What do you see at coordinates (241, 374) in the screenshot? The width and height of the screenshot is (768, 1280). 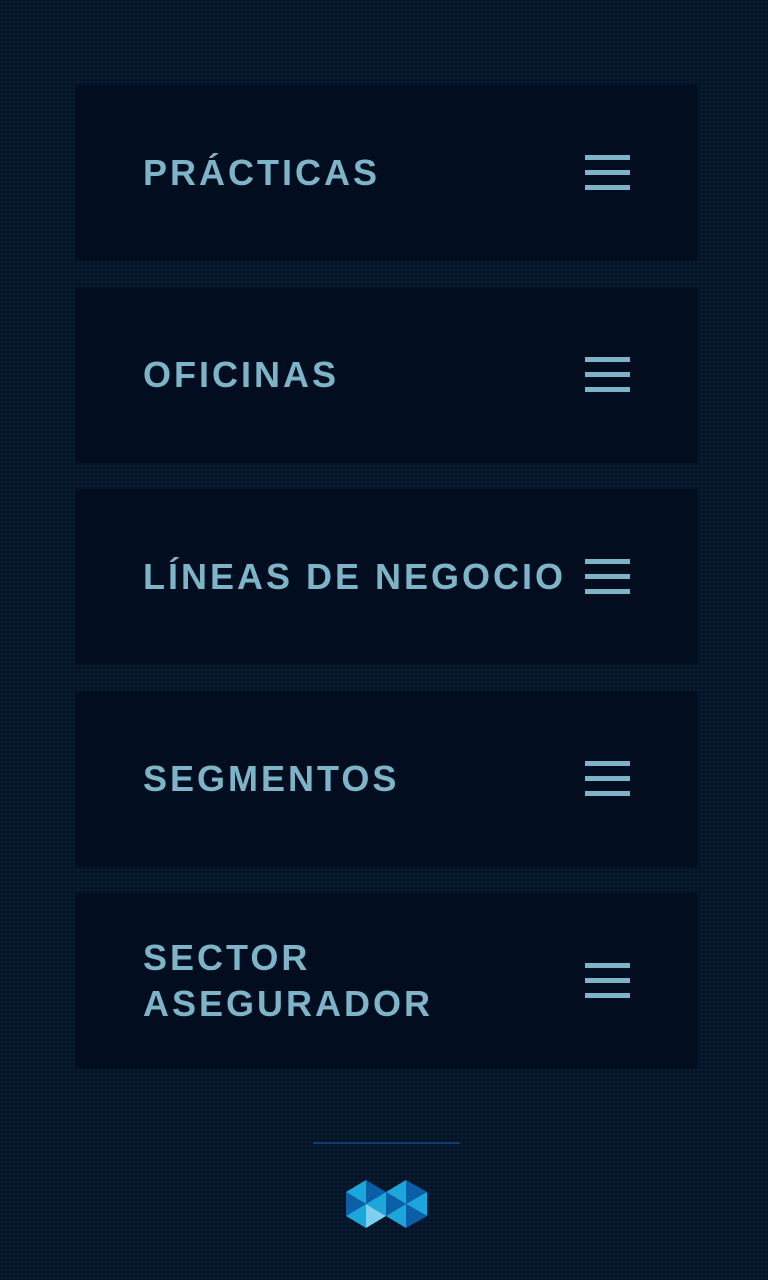 I see `menu-item-label: OFICINAS` at bounding box center [241, 374].